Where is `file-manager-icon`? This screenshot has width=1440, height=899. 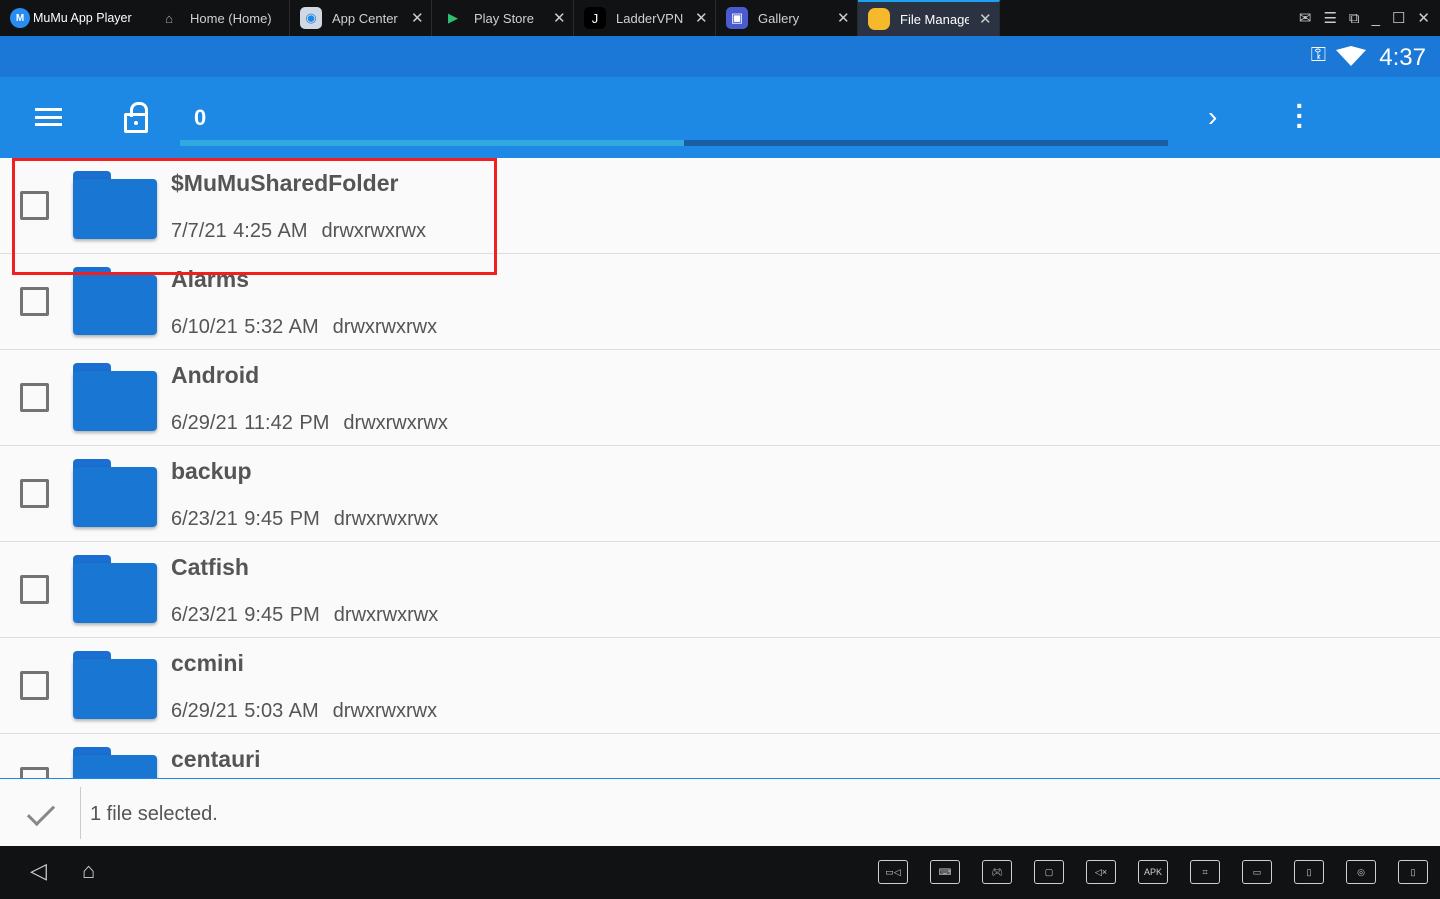
file-manager-icon is located at coordinates (879, 19).